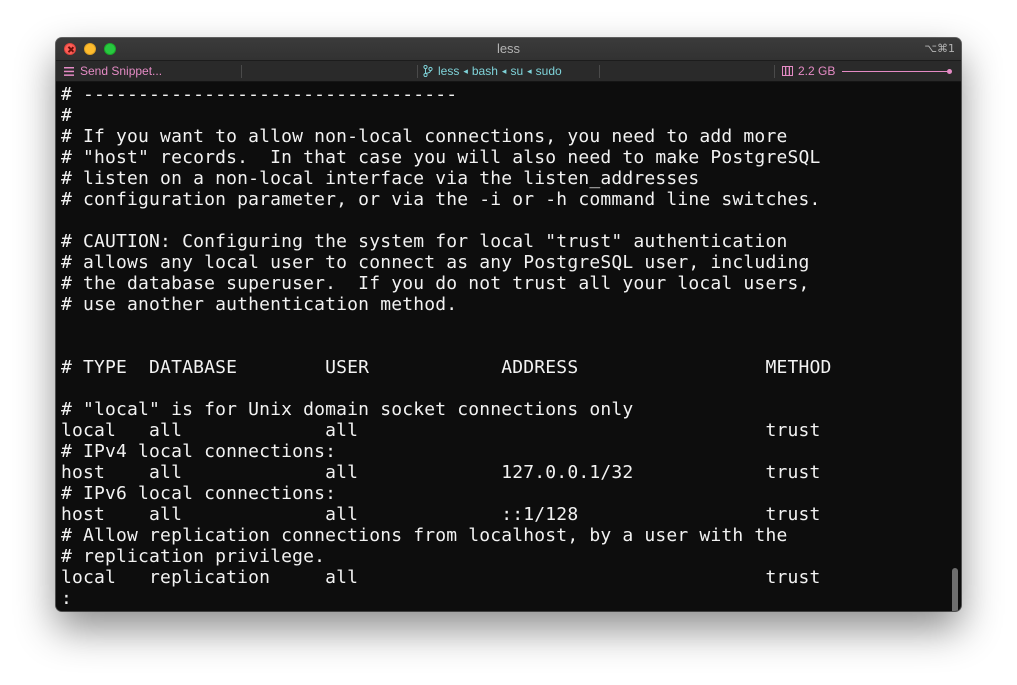 Image resolution: width=1017 pixels, height=685 pixels. What do you see at coordinates (67, 115) in the screenshot?
I see `terminal-line: #` at bounding box center [67, 115].